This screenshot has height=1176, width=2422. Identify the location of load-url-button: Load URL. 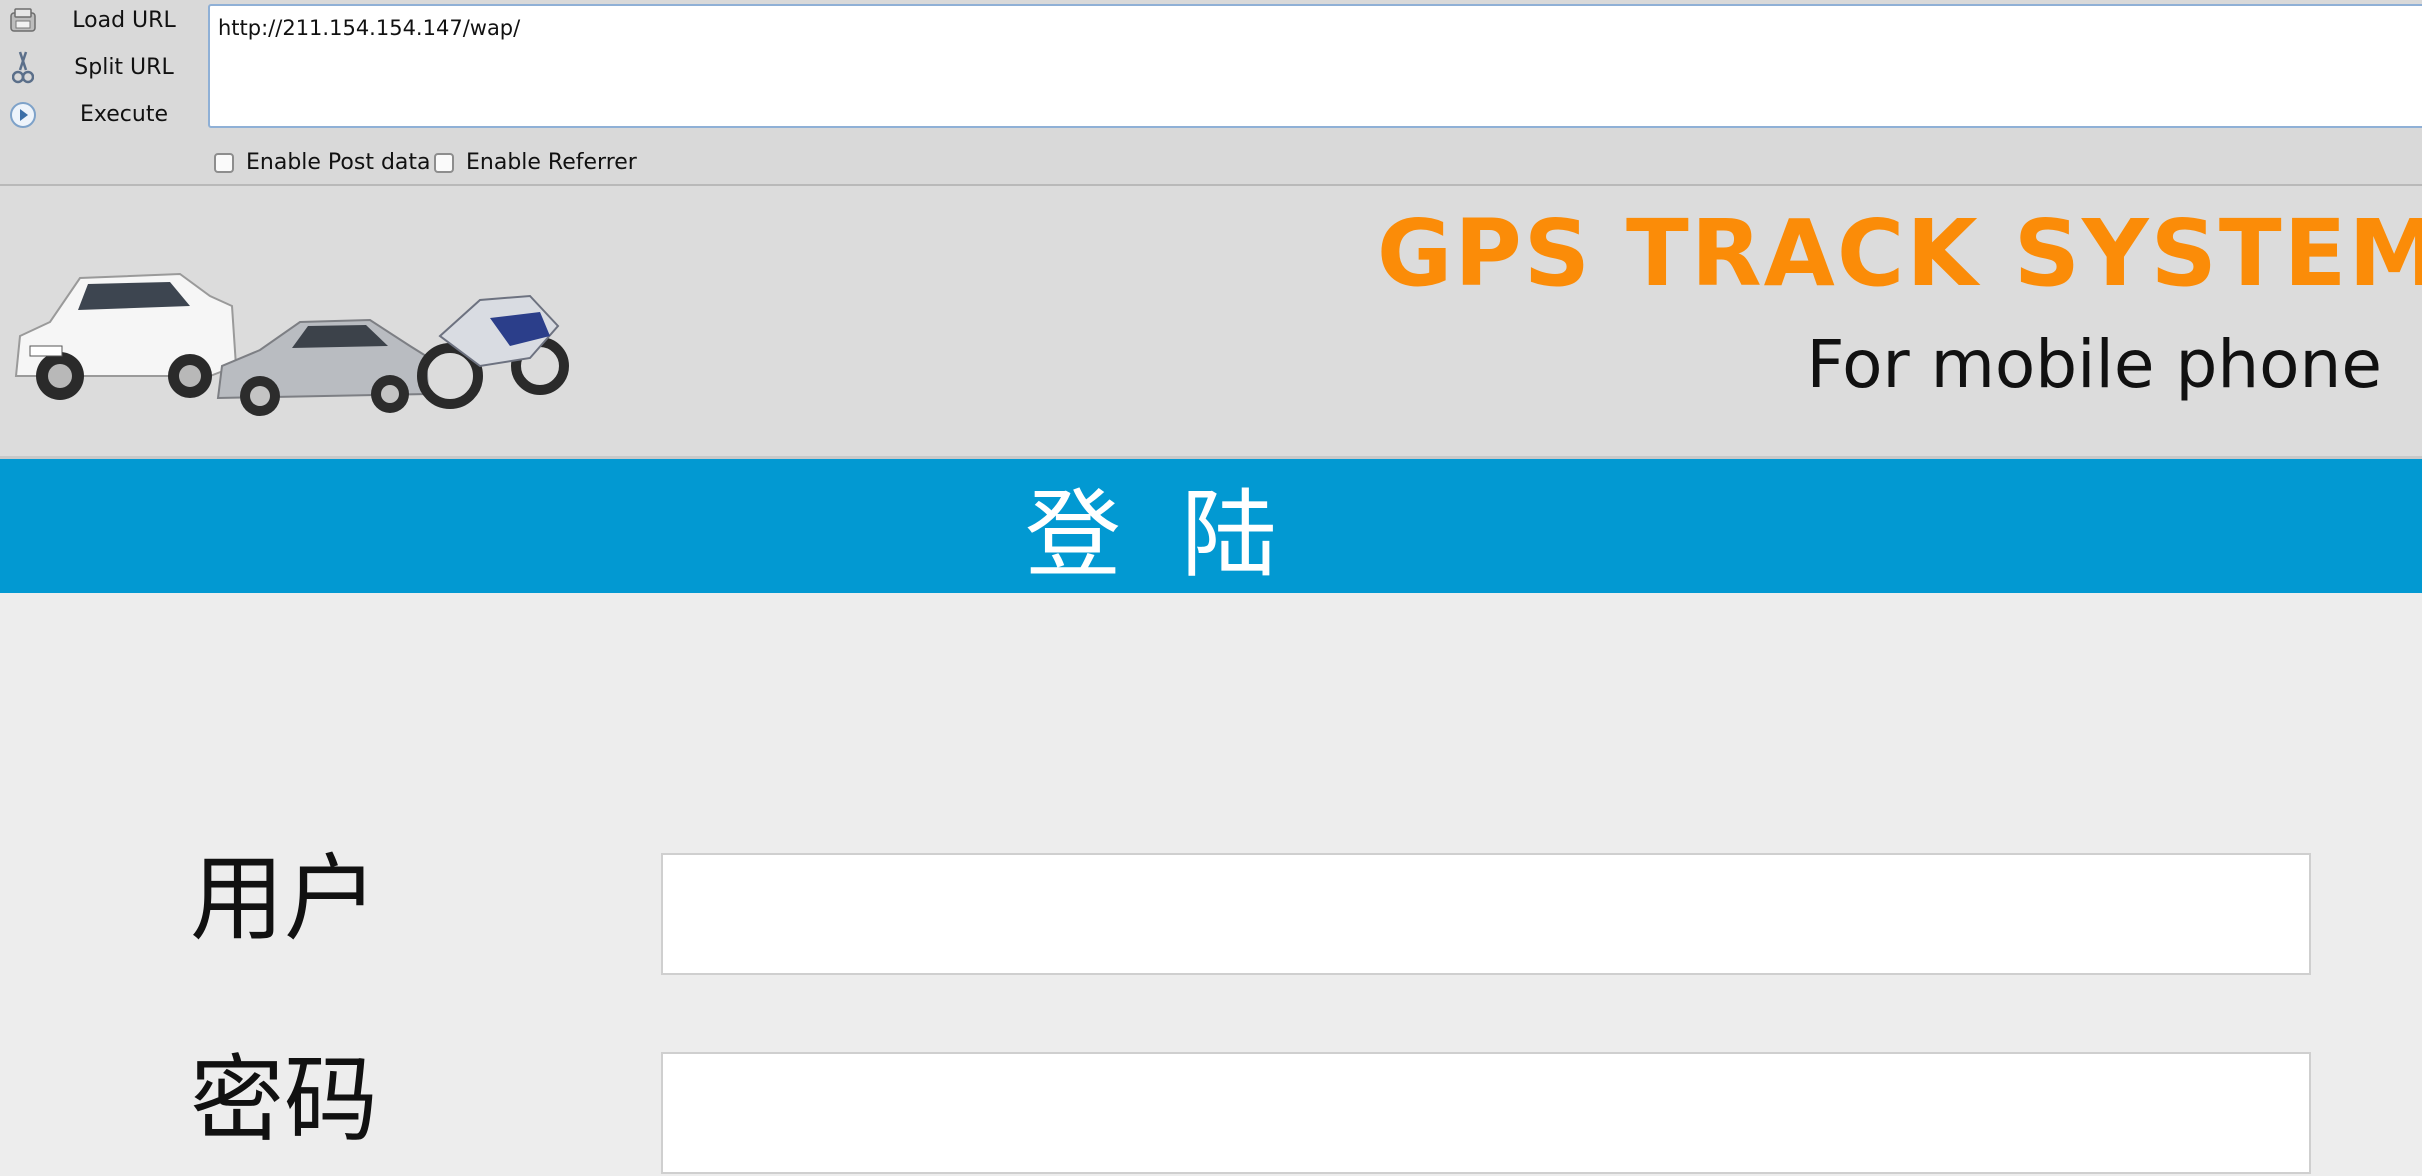
(100, 21).